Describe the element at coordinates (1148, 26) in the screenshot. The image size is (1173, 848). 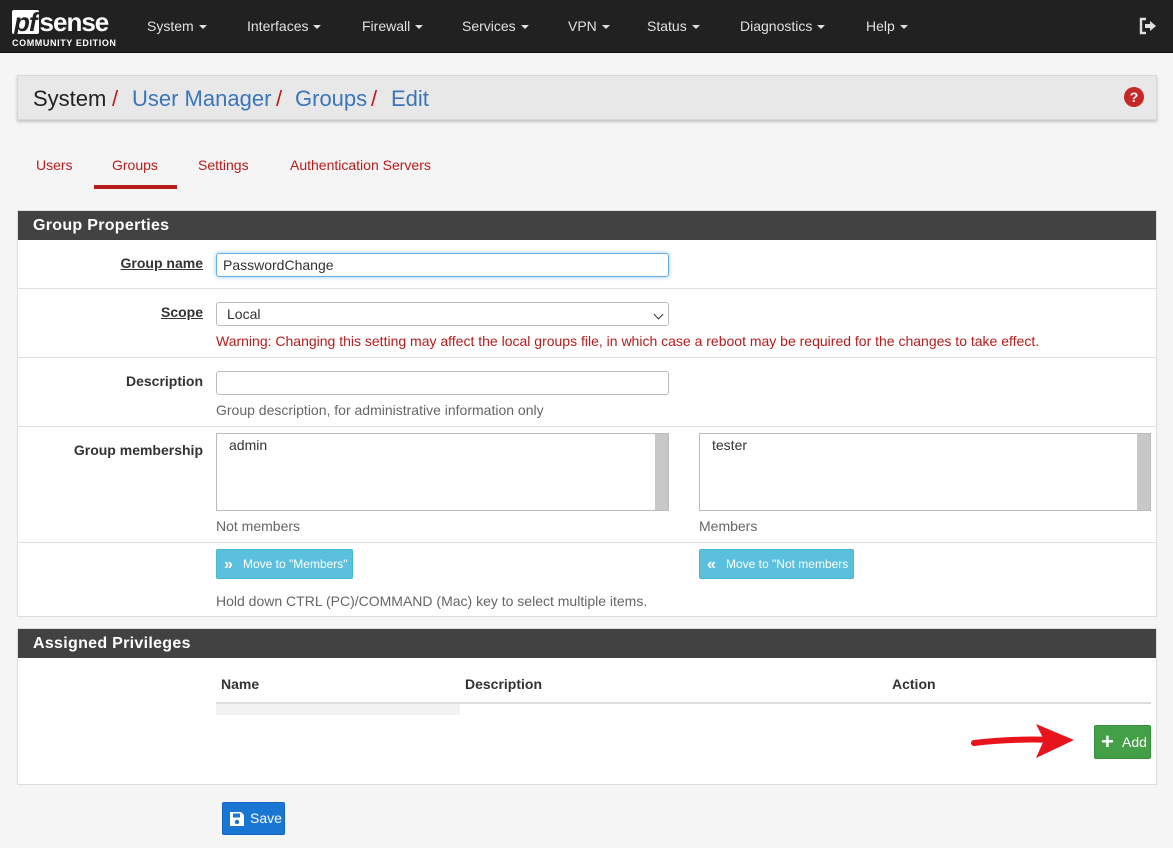
I see `sign-out-icon` at that location.